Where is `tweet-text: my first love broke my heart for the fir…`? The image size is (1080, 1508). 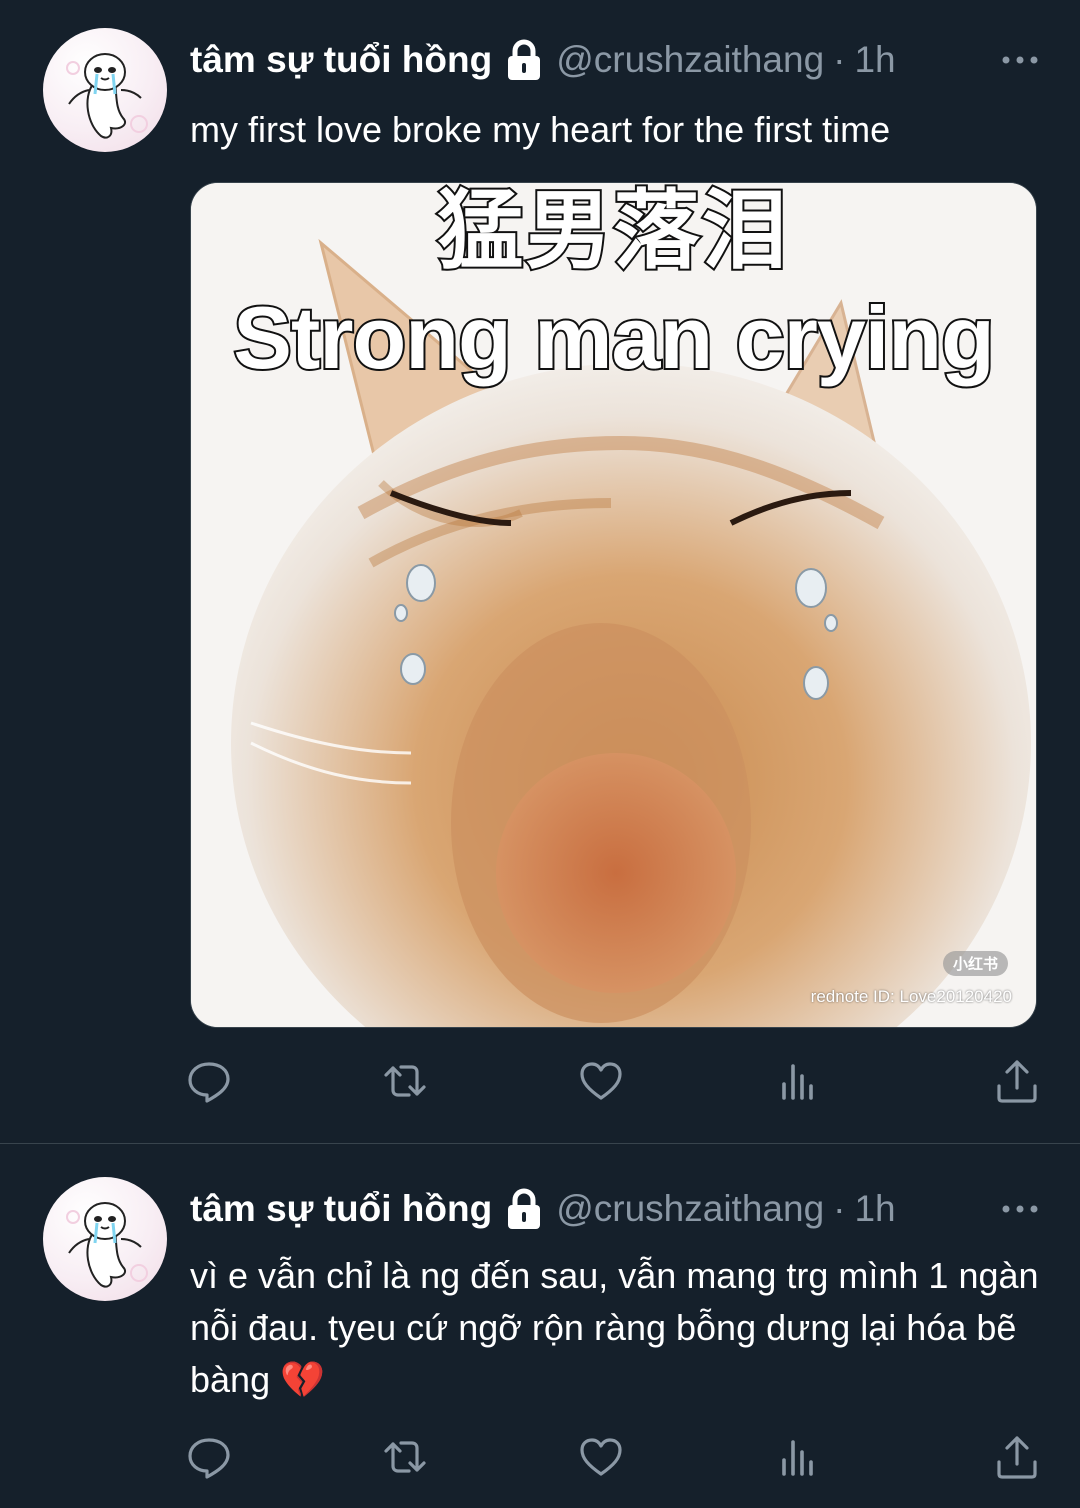 tweet-text: my first love broke my heart for the fir… is located at coordinates (540, 129).